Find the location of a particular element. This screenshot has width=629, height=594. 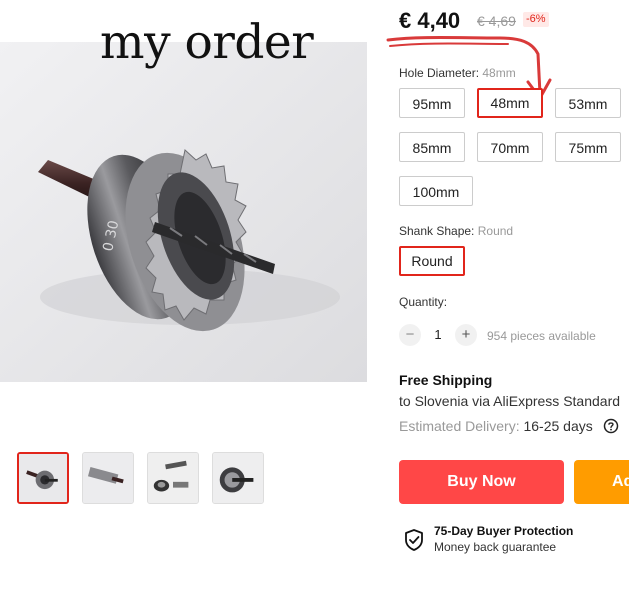

shank-shape-label-text: Shank Shape: is located at coordinates (438, 231).